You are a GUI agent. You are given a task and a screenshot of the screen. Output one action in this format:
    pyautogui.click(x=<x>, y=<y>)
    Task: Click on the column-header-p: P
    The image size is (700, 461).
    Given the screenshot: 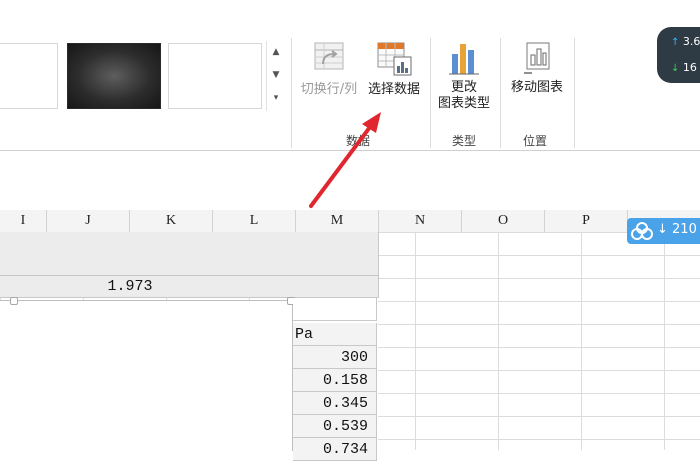 What is the action you would take?
    pyautogui.click(x=586, y=221)
    